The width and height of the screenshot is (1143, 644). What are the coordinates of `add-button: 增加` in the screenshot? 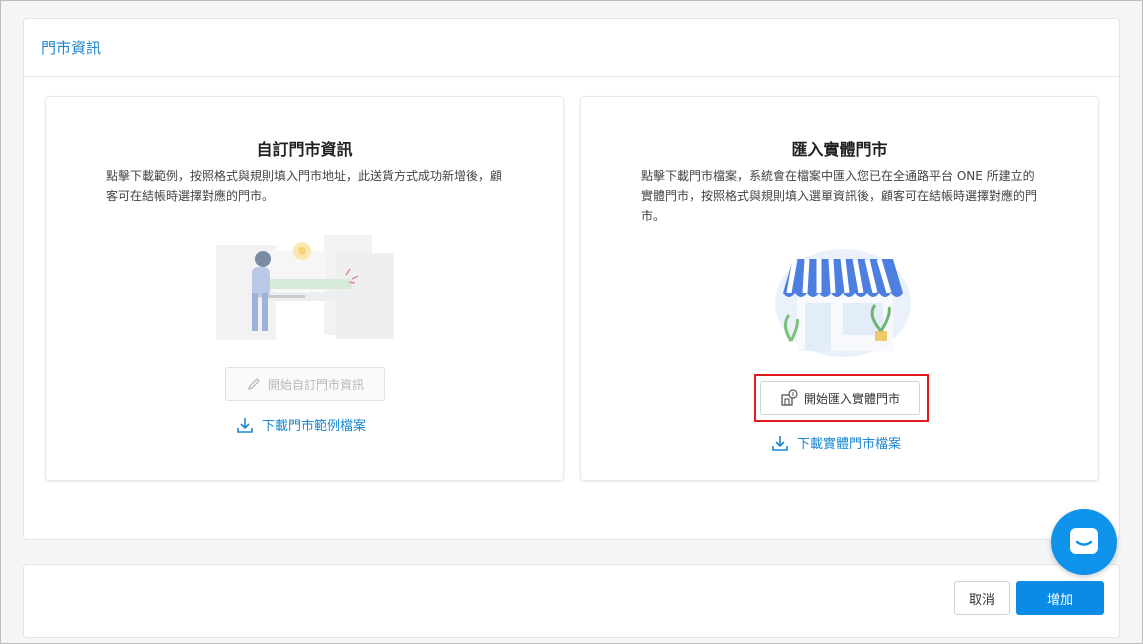 It's located at (1060, 598).